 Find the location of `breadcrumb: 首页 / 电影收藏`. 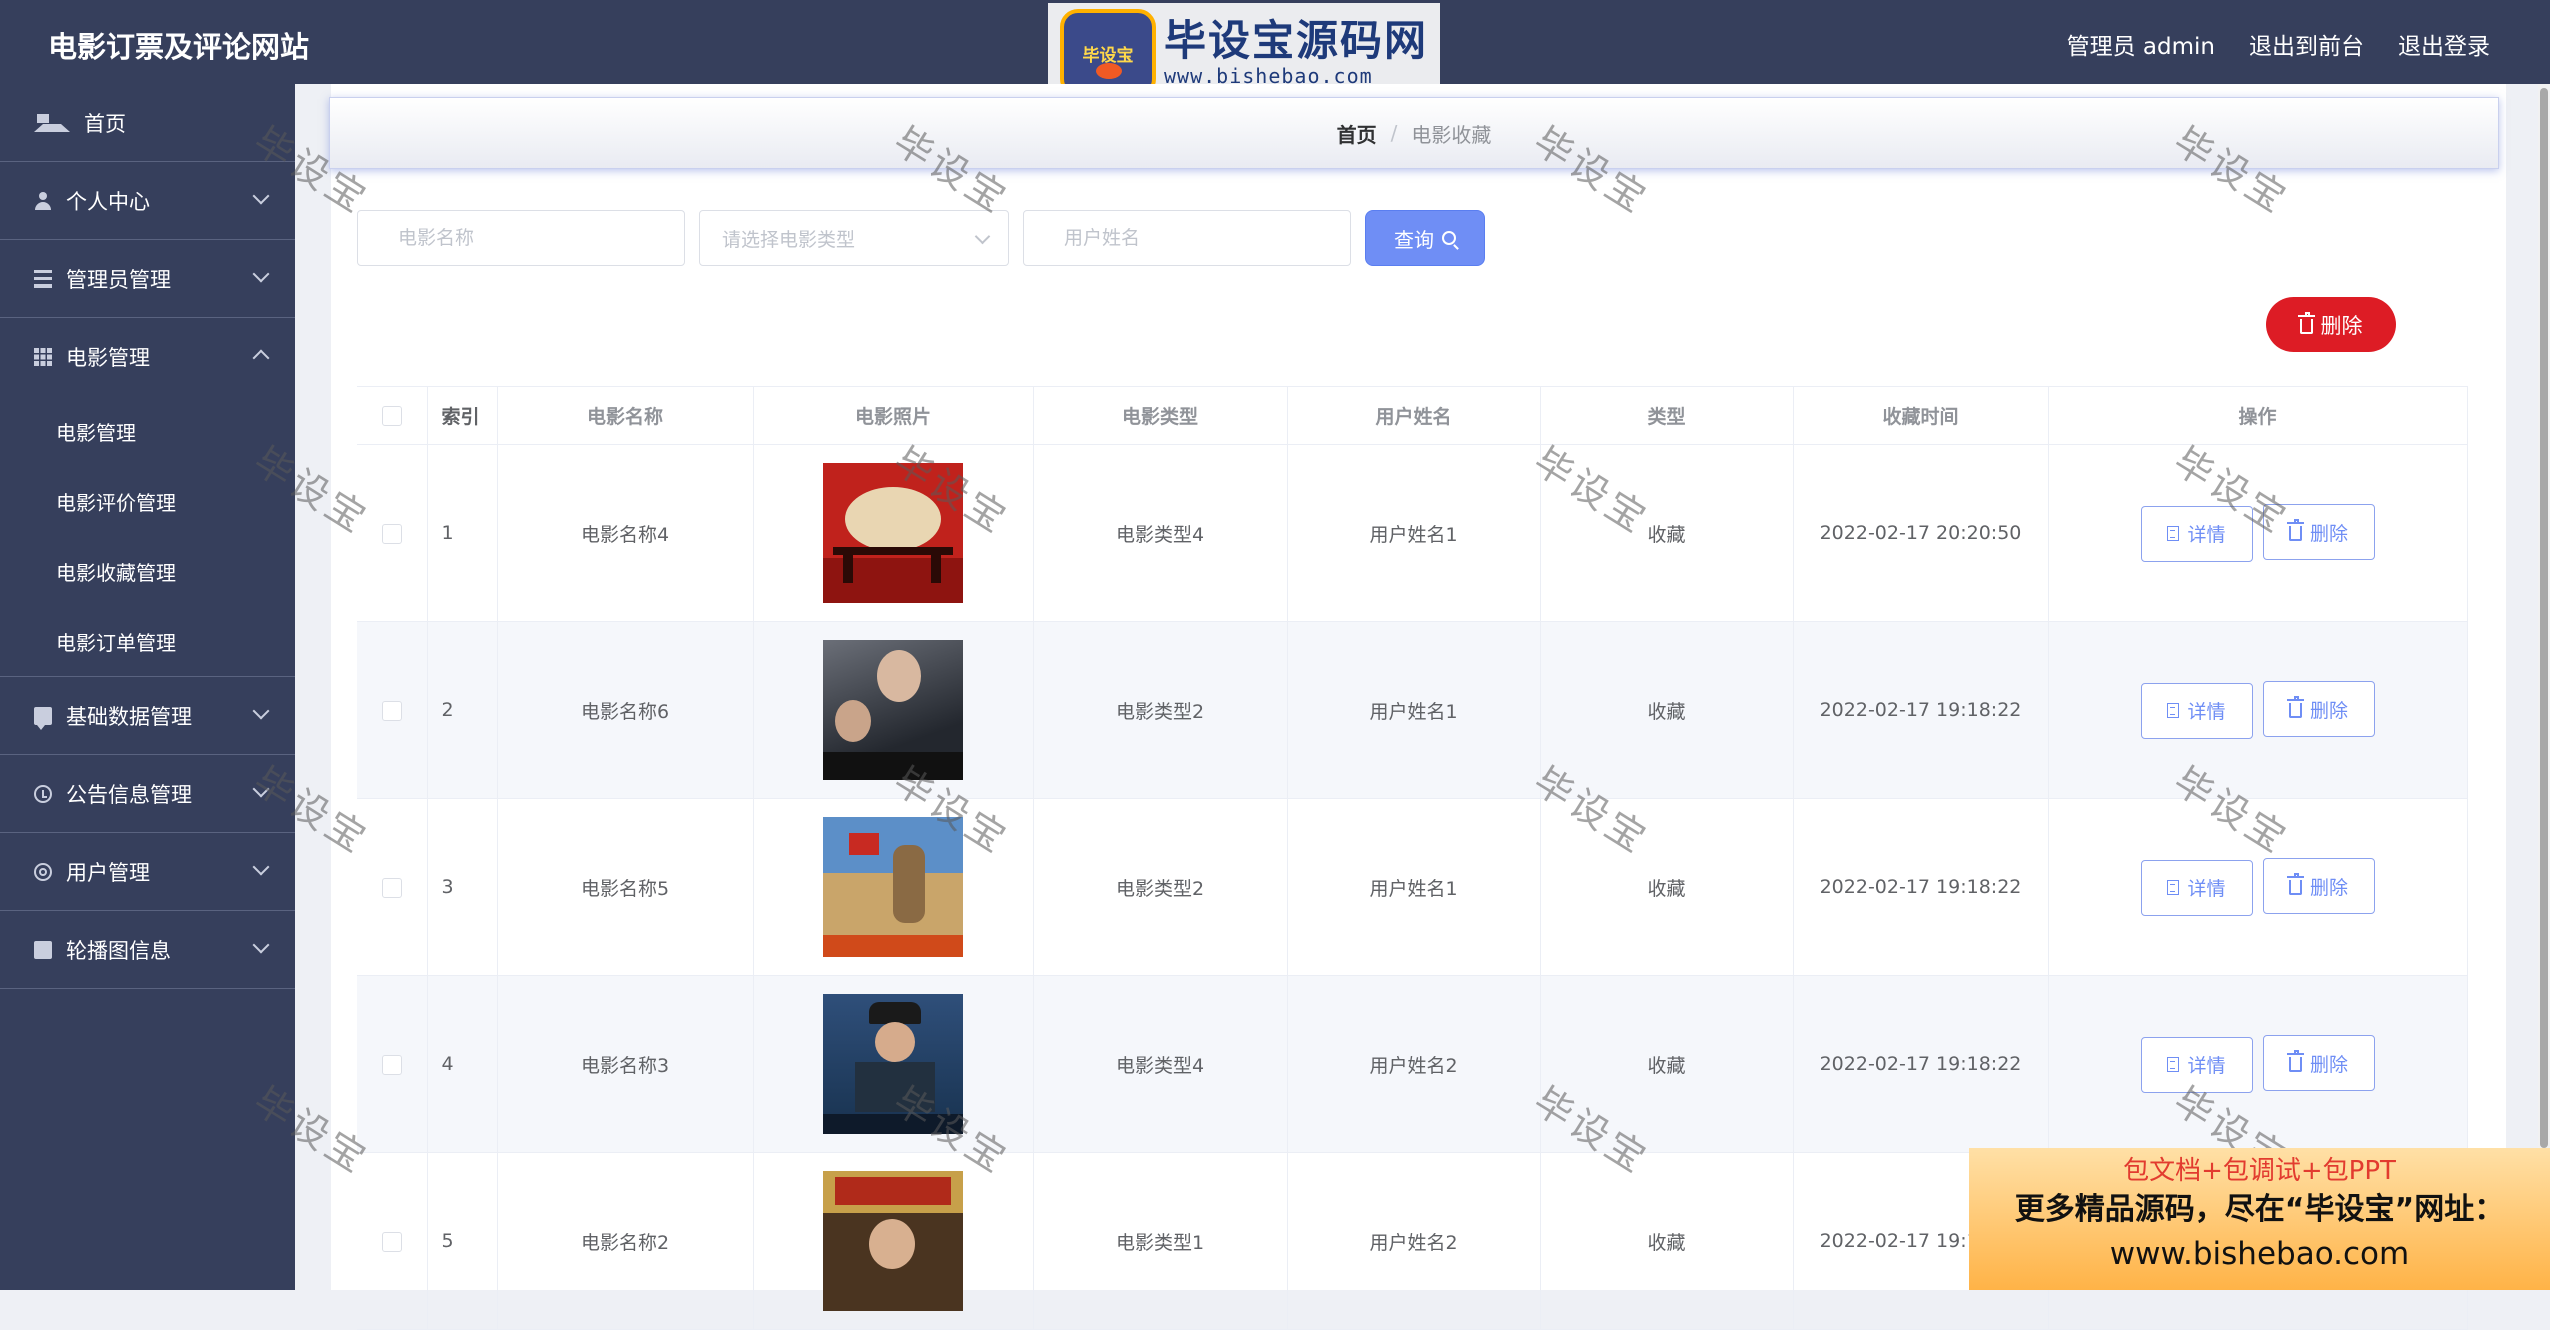

breadcrumb: 首页 / 电影收藏 is located at coordinates (1414, 133).